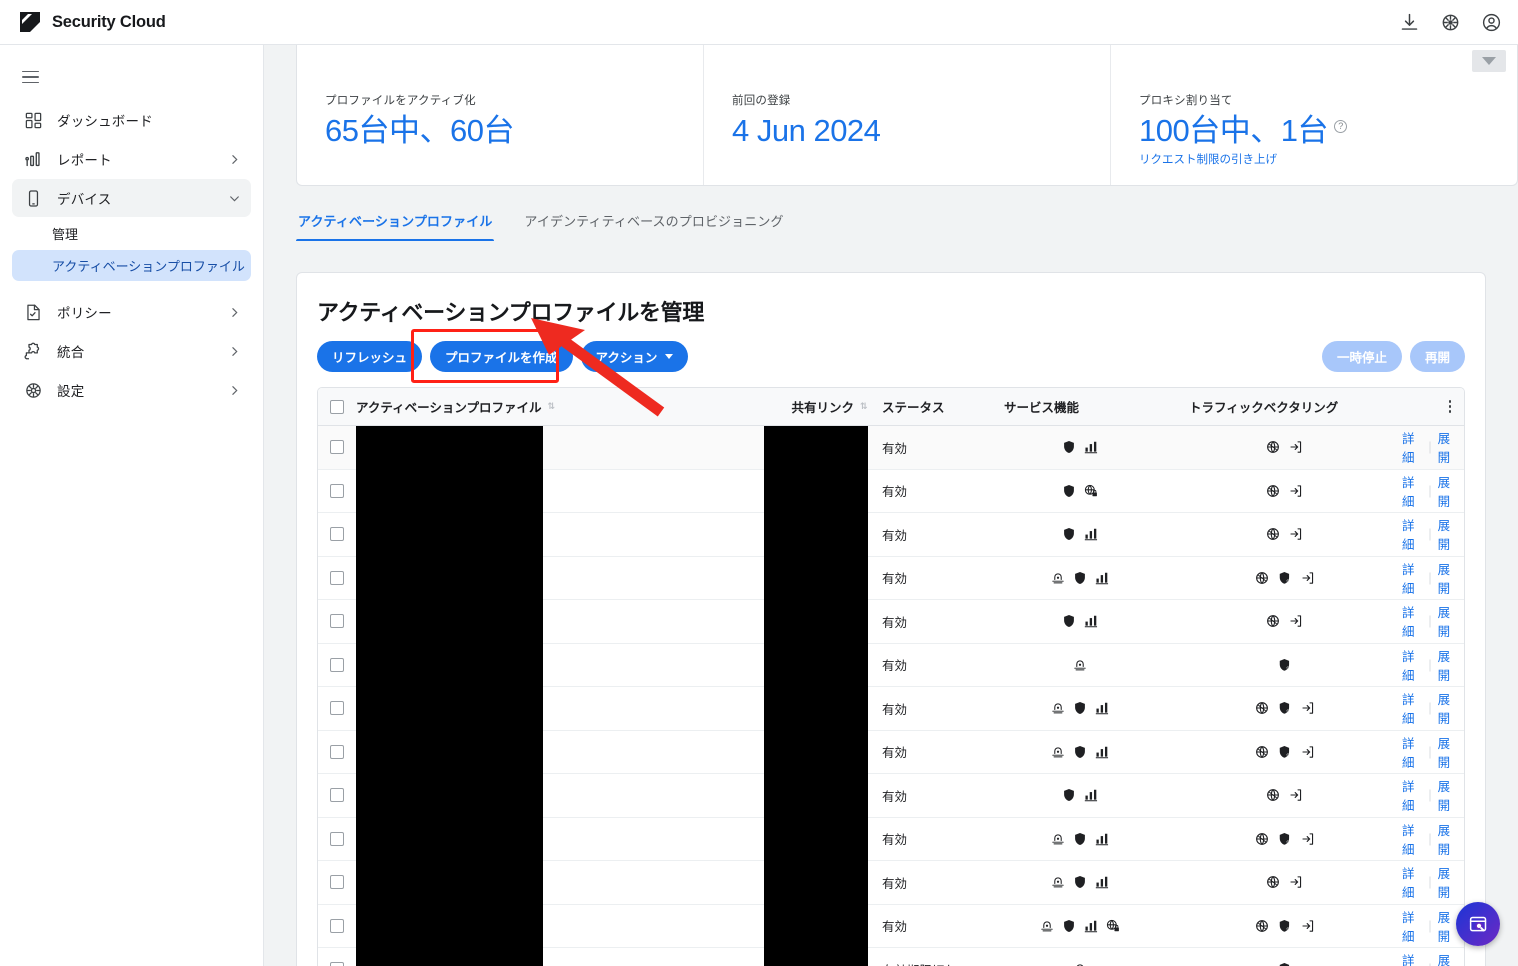  I want to click on cell-service-features, so click(1079, 491).